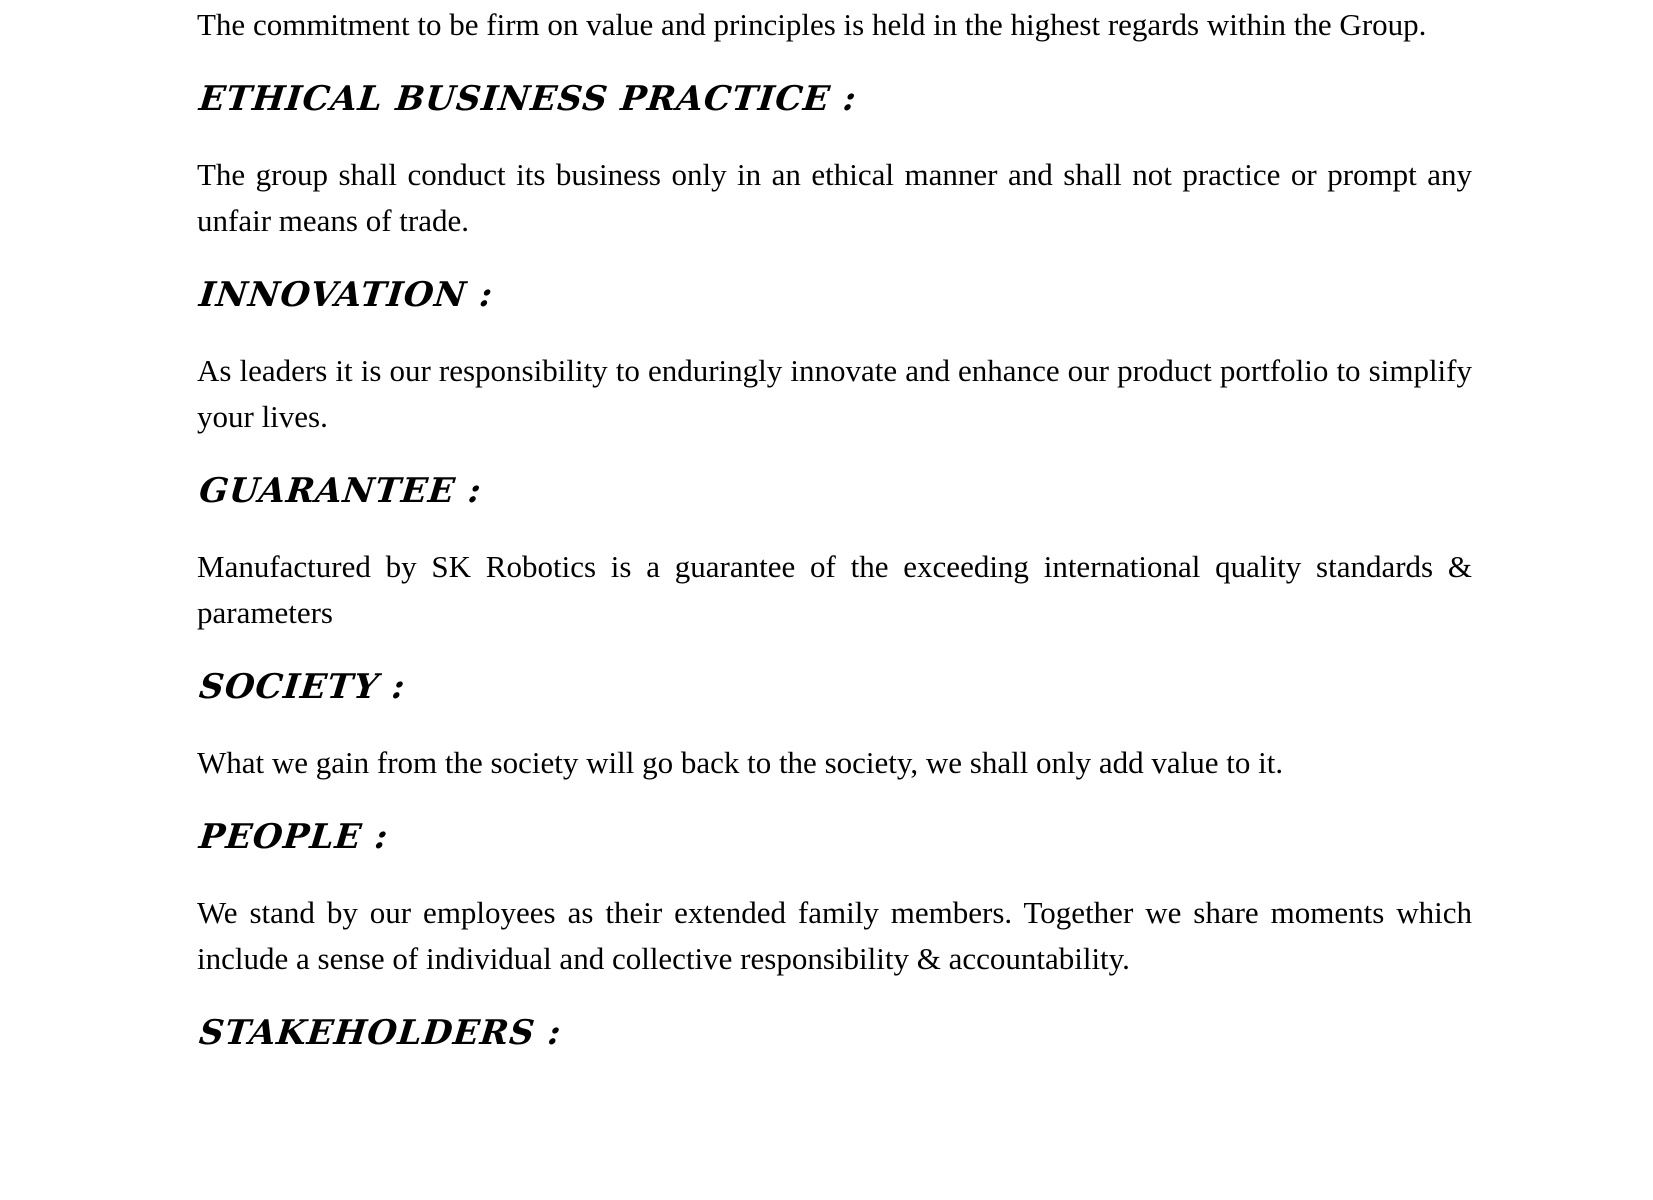 This screenshot has height=1200, width=1653. I want to click on heading-people: PEOPLE :, so click(294, 837).